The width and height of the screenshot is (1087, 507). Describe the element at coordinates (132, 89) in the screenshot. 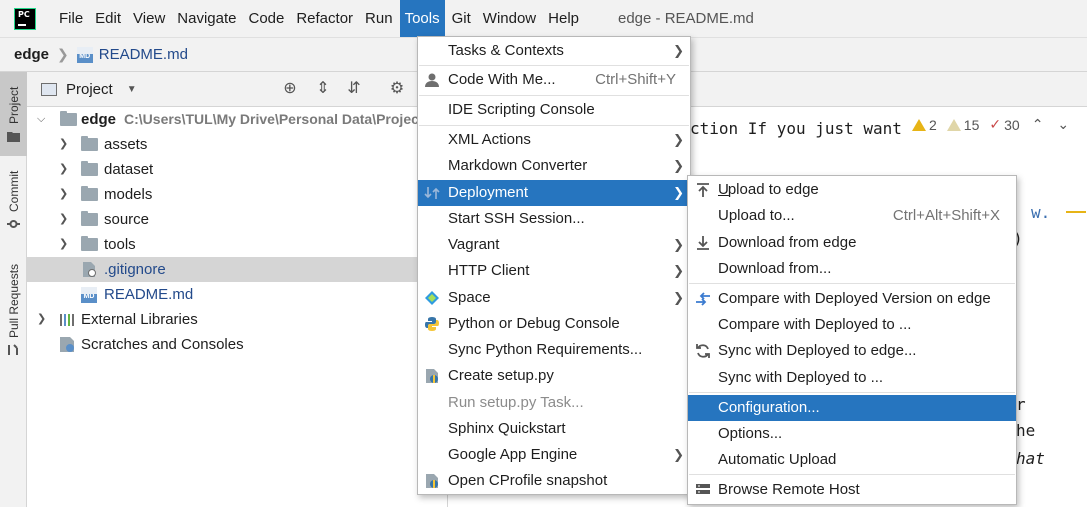

I see `chevron-down-icon: ▼` at that location.